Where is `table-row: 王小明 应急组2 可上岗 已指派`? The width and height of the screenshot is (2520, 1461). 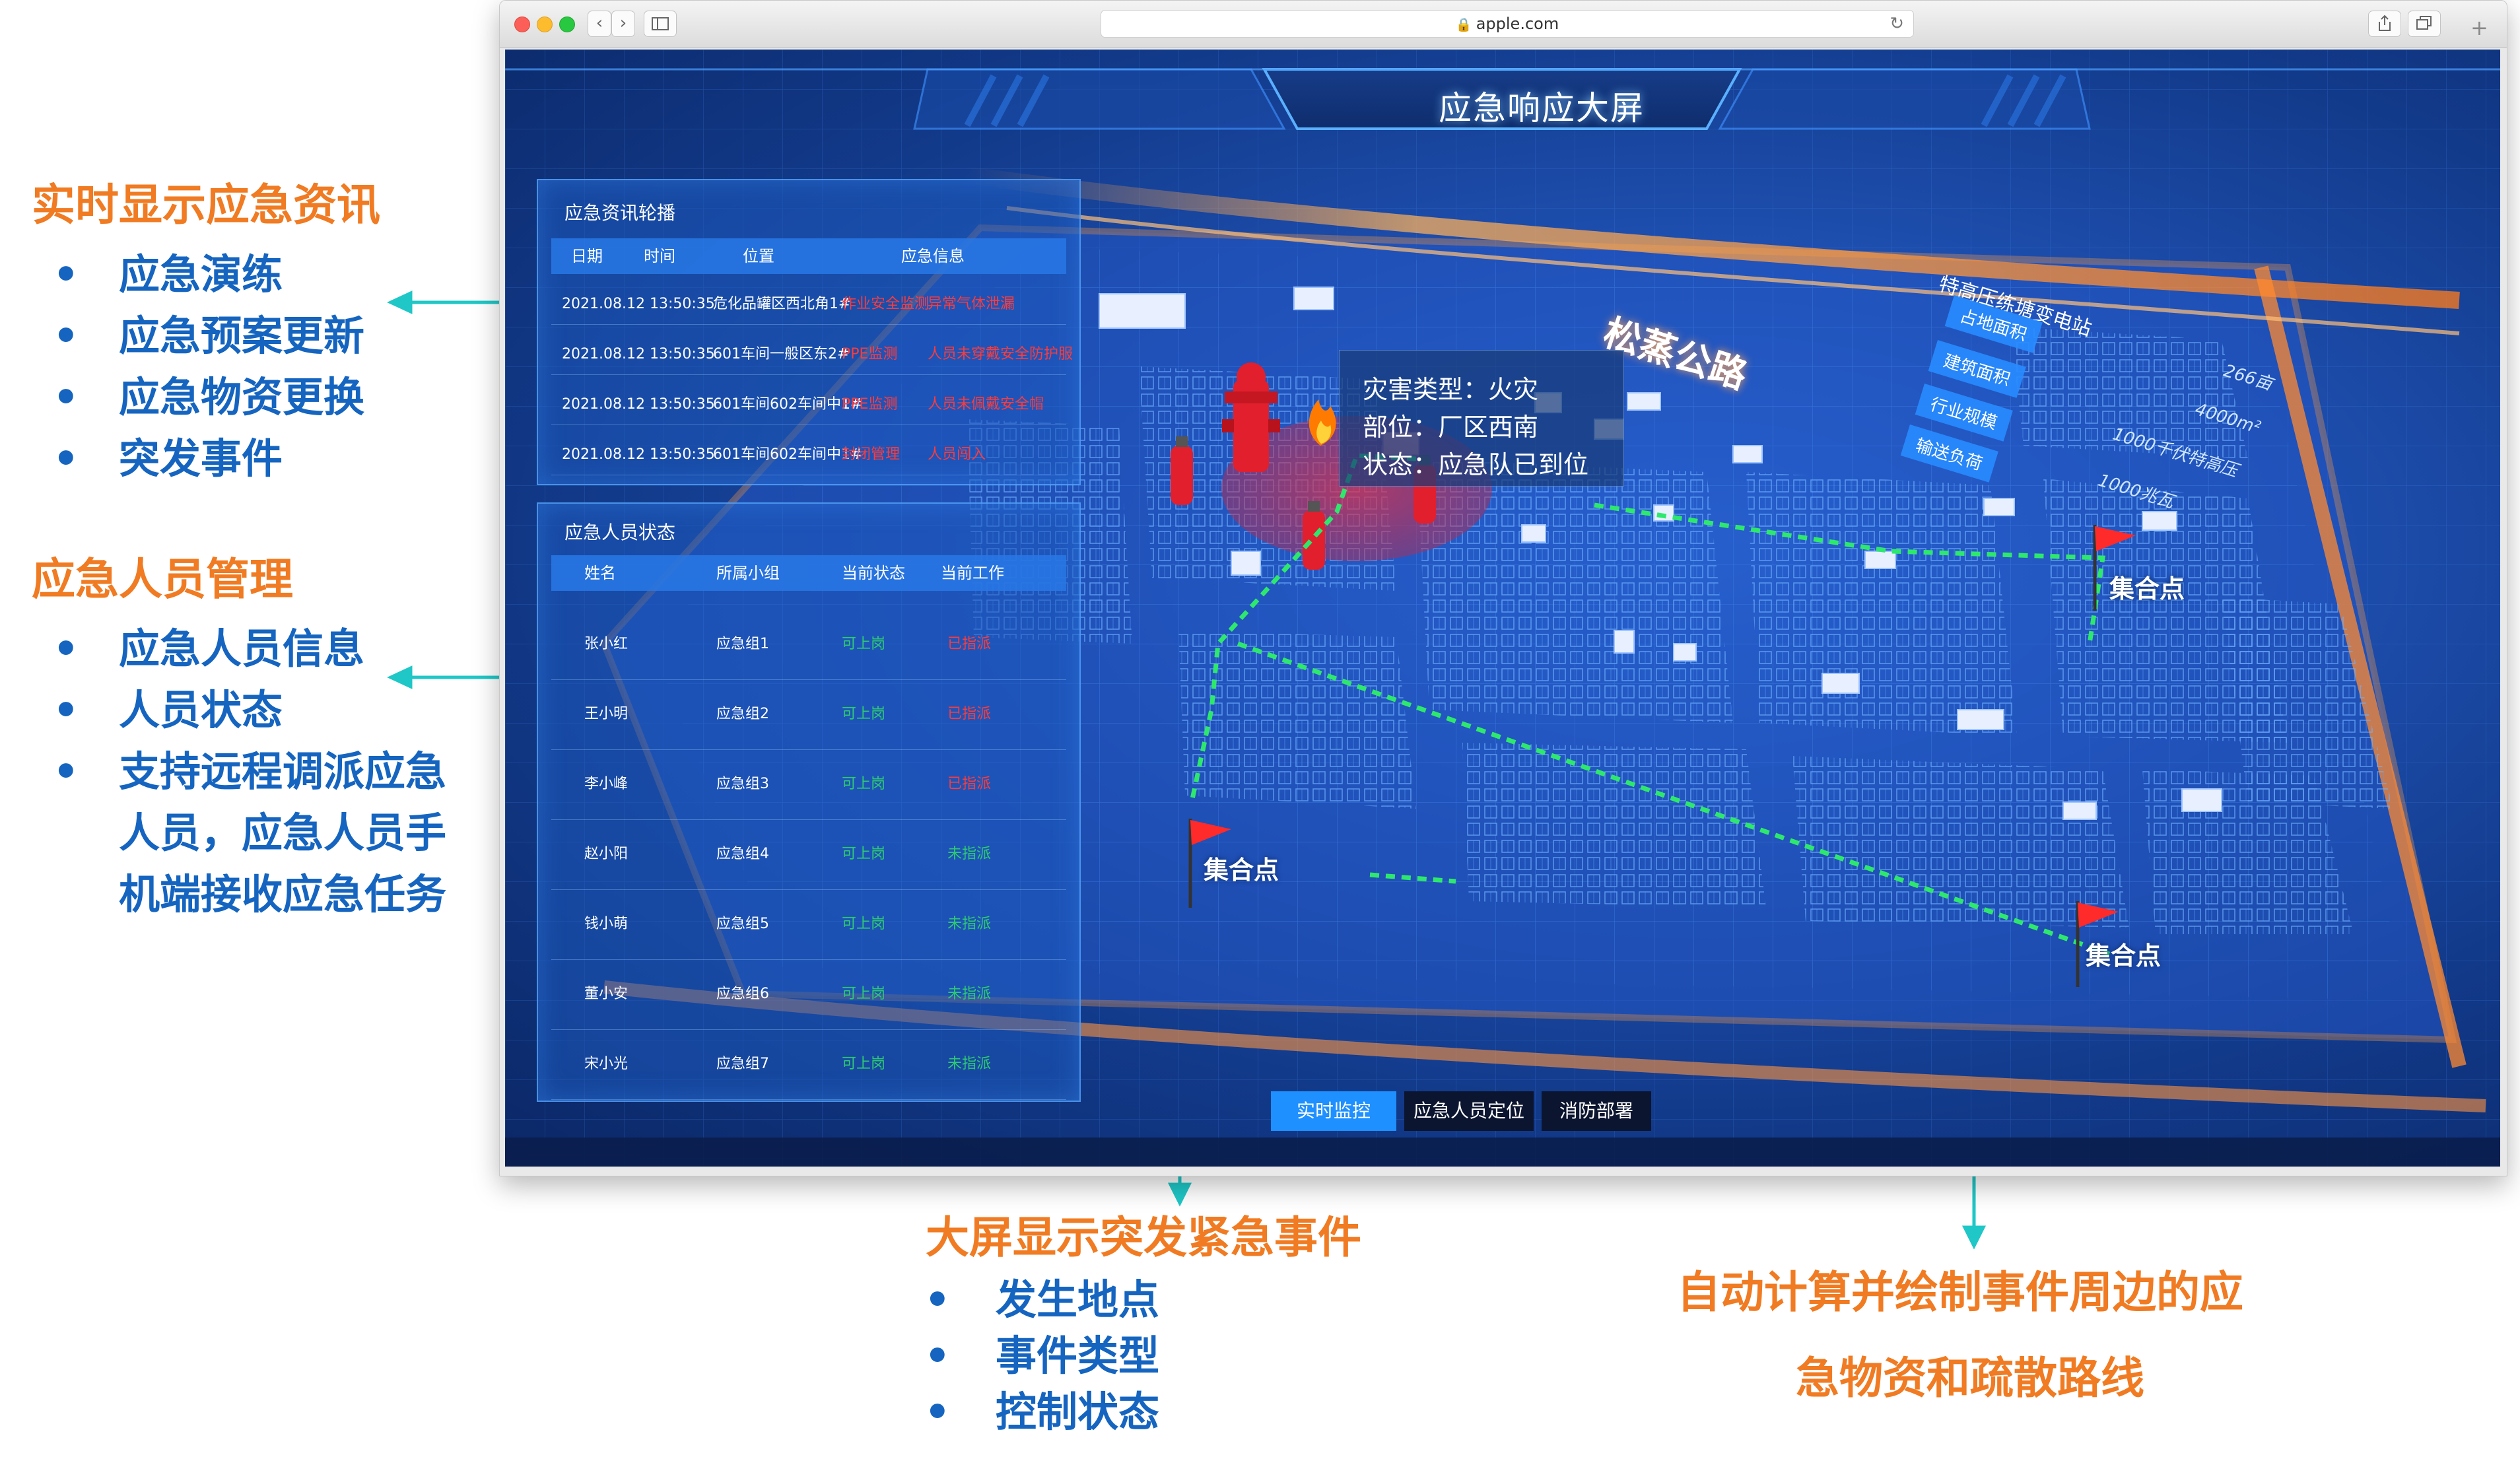
table-row: 王小明 应急组2 可上岗 已指派 is located at coordinates (809, 714).